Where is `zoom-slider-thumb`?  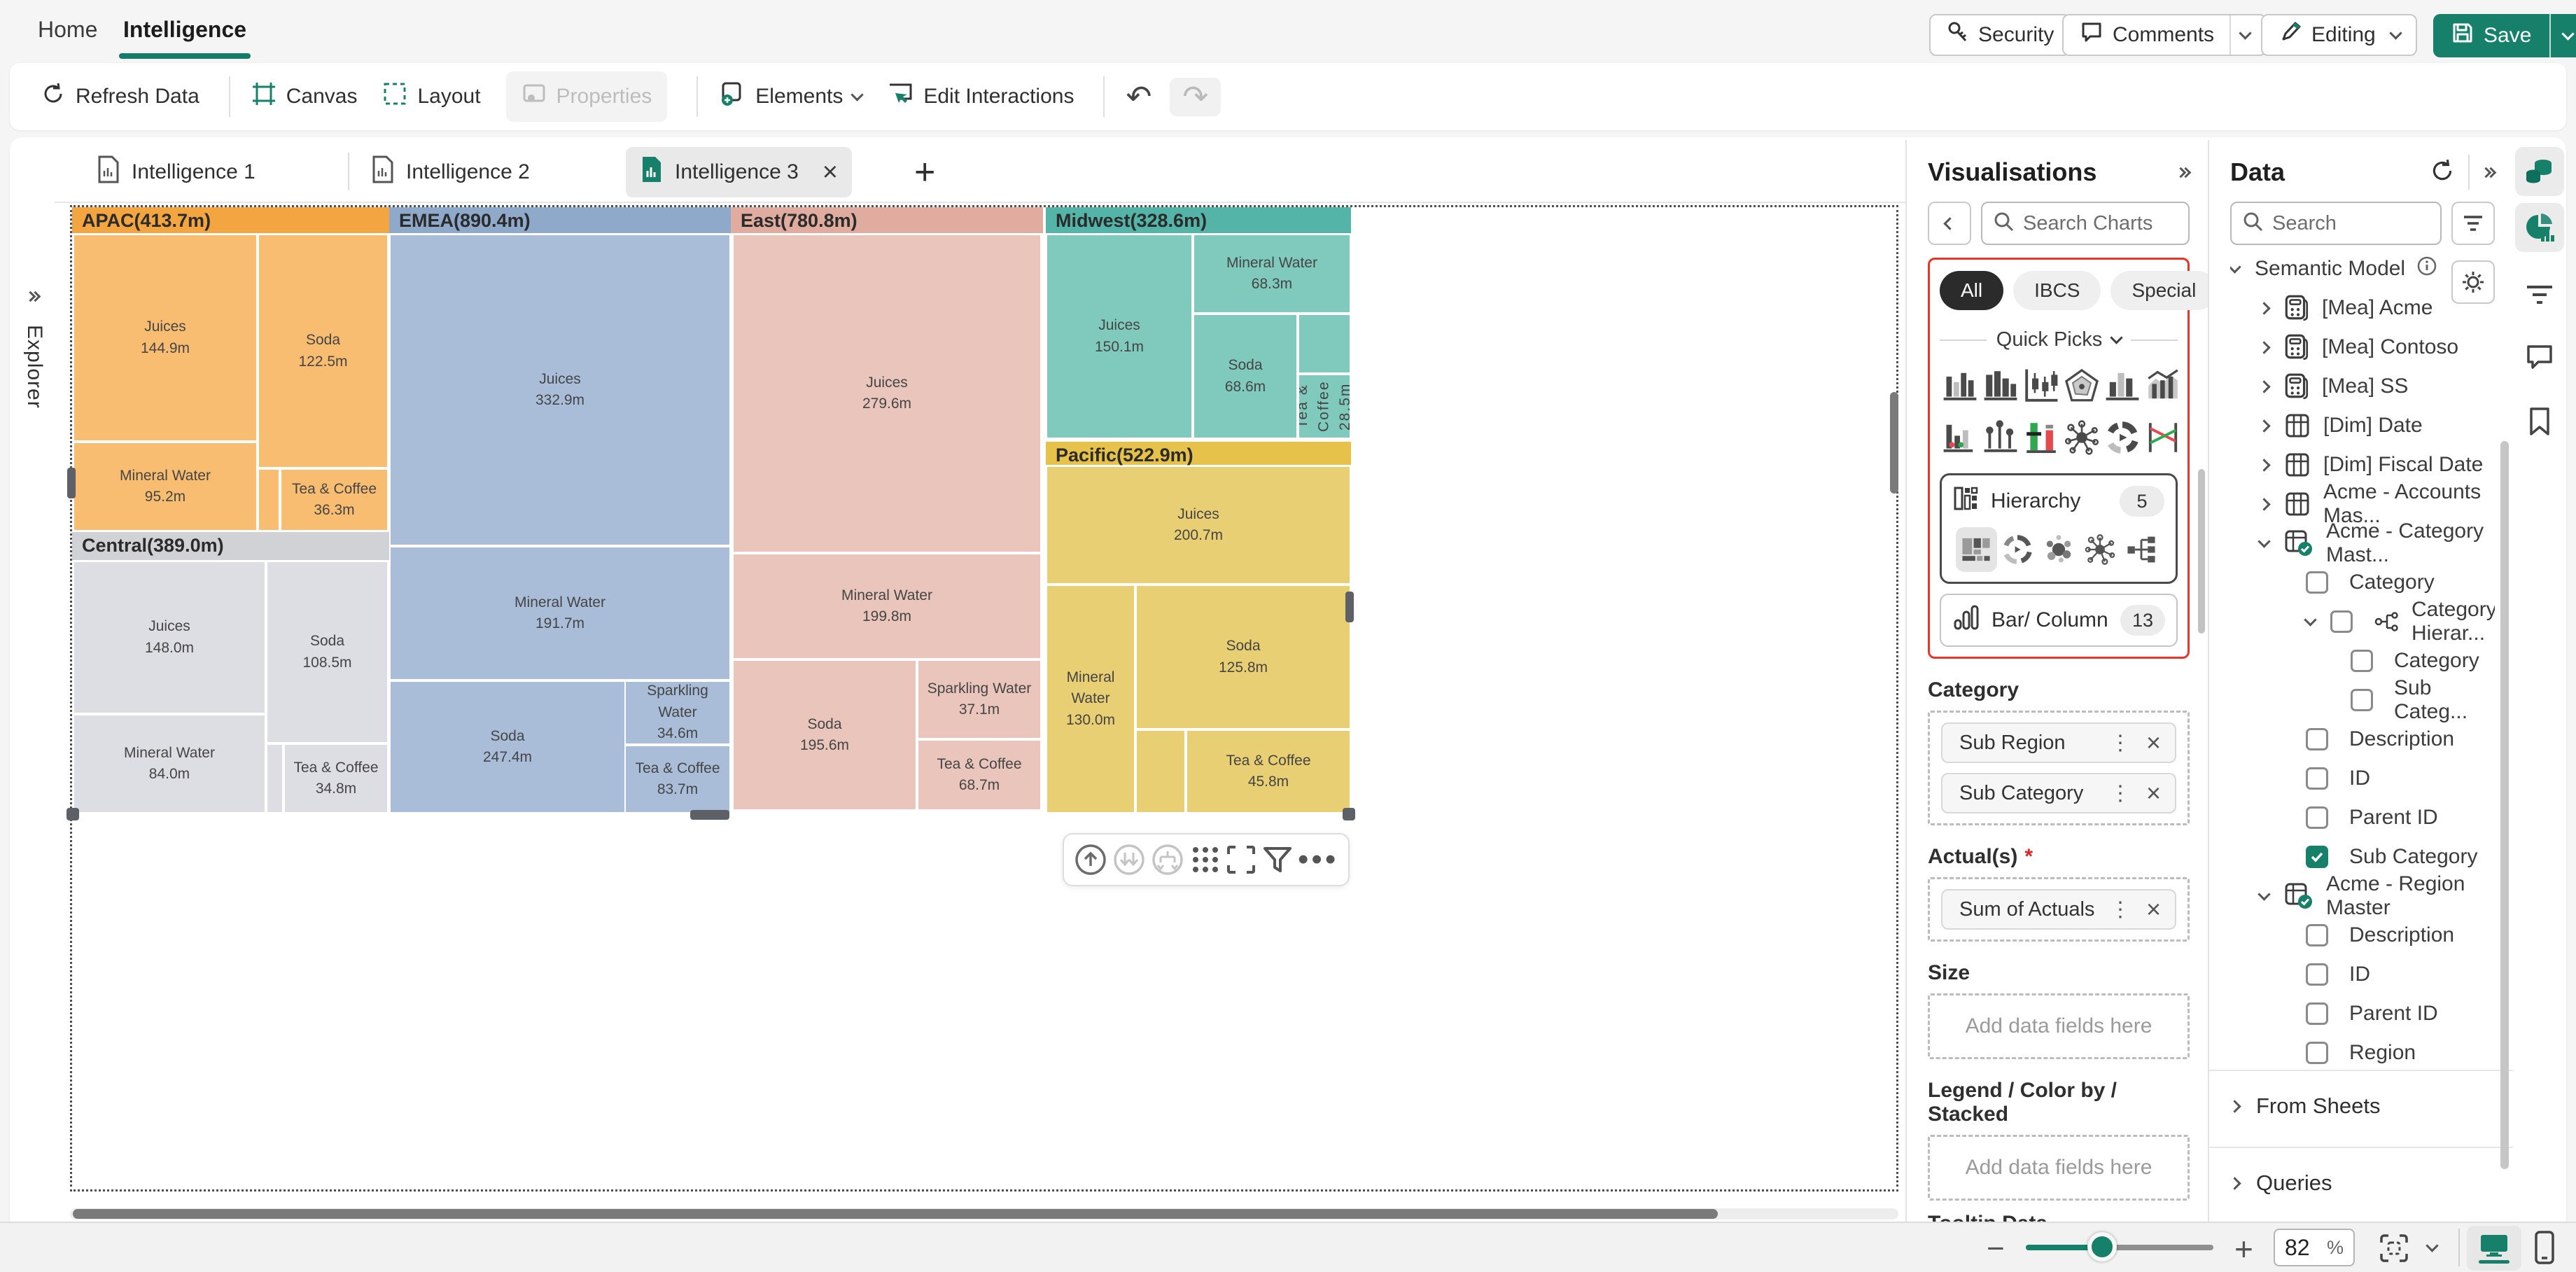 zoom-slider-thumb is located at coordinates (2102, 1246).